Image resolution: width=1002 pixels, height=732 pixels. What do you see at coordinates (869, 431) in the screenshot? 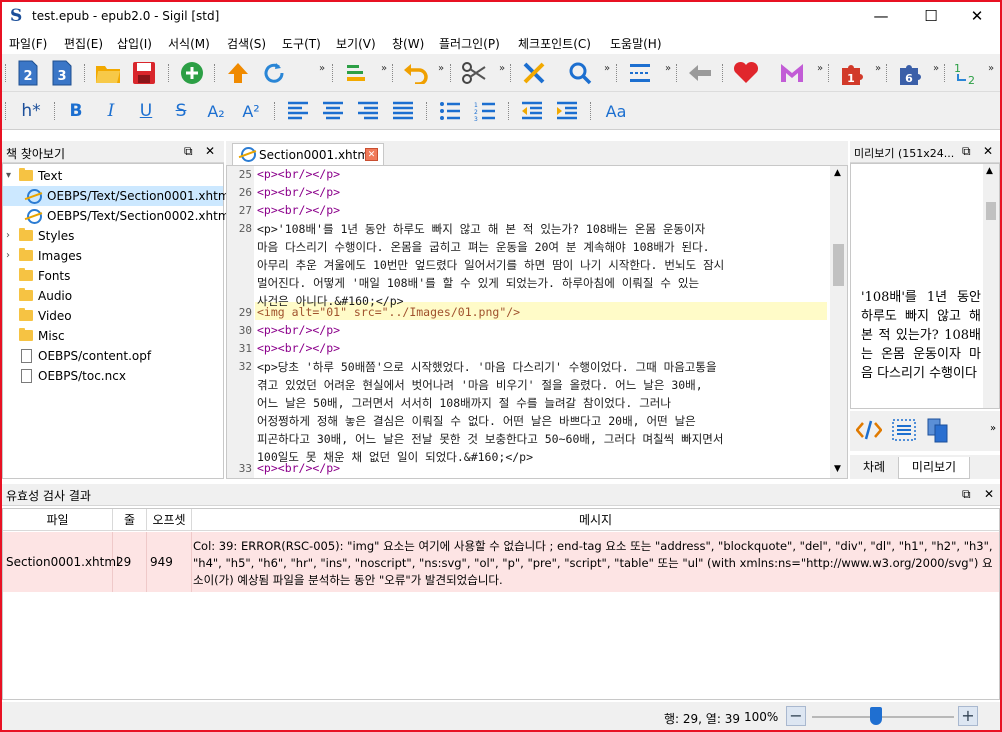
I see `code-view-icon` at bounding box center [869, 431].